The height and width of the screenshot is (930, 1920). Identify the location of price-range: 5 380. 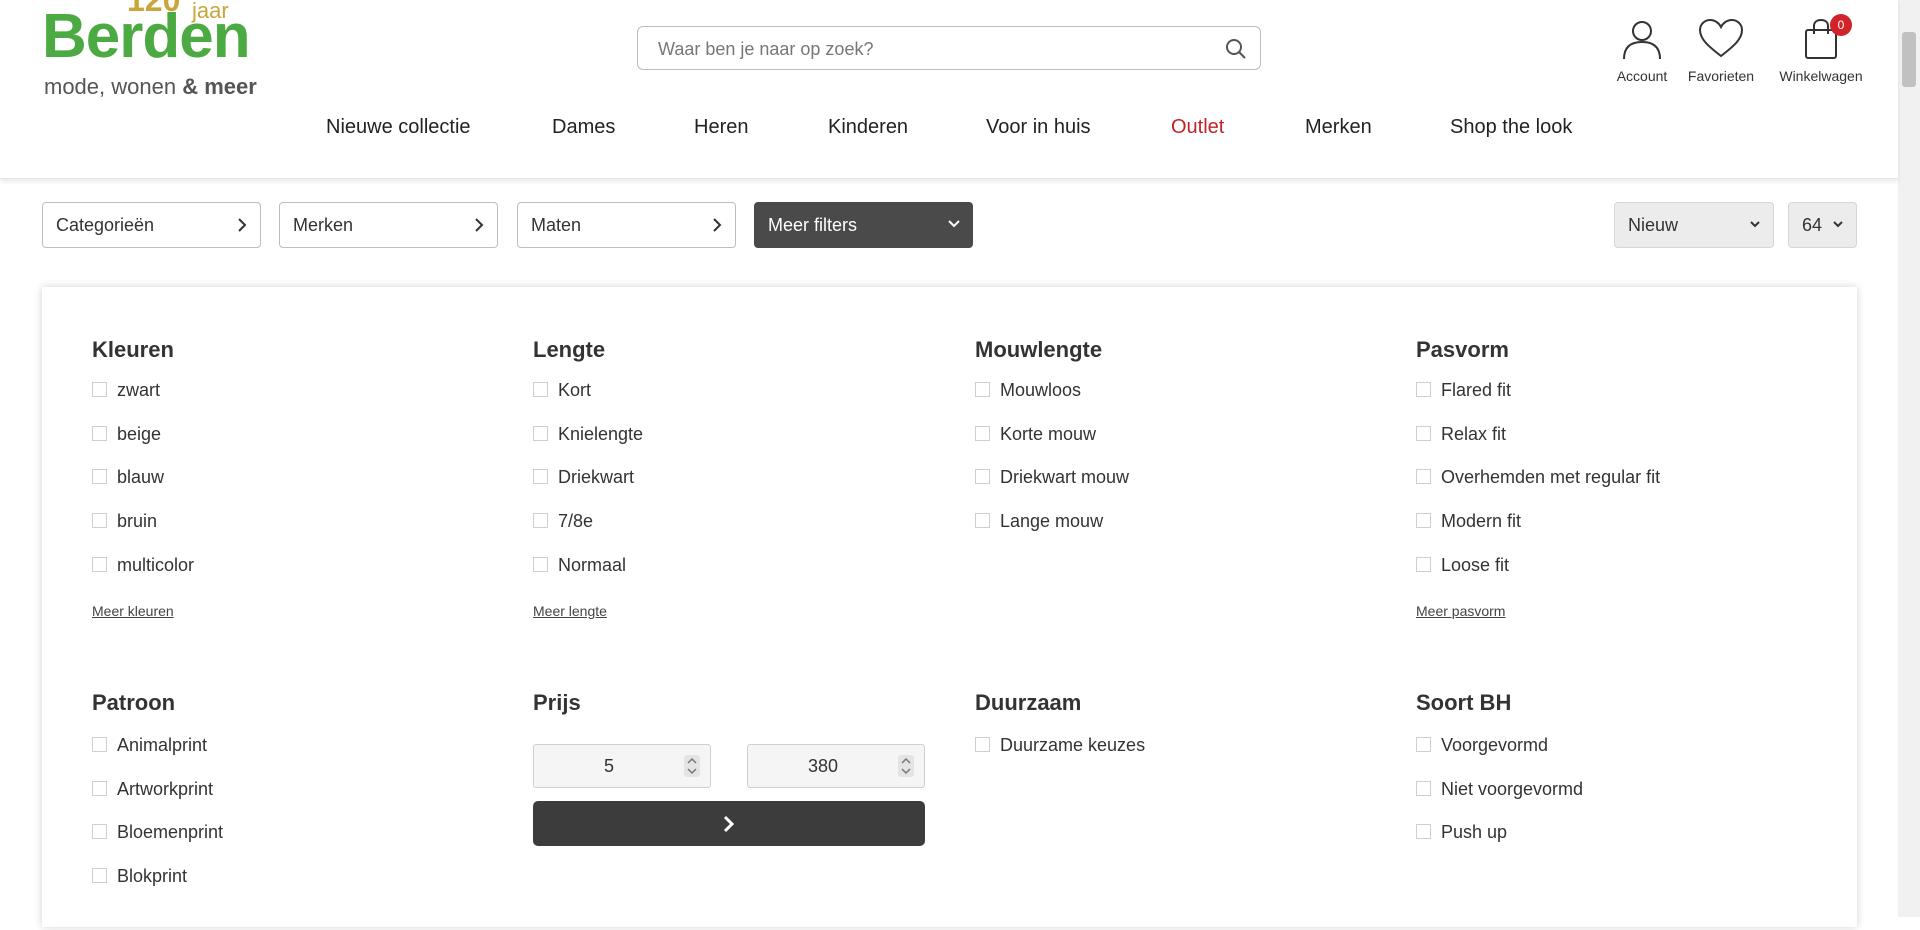
(733, 799).